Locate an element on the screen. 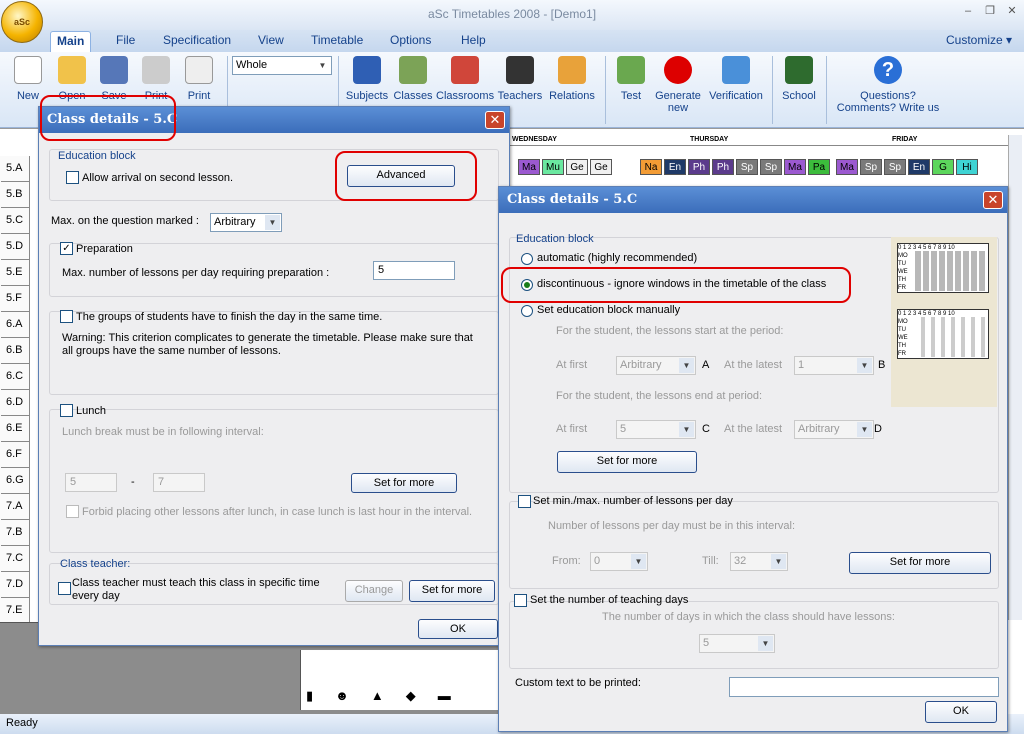 Image resolution: width=1024 pixels, height=734 pixels. tab-help: Help is located at coordinates (473, 41).